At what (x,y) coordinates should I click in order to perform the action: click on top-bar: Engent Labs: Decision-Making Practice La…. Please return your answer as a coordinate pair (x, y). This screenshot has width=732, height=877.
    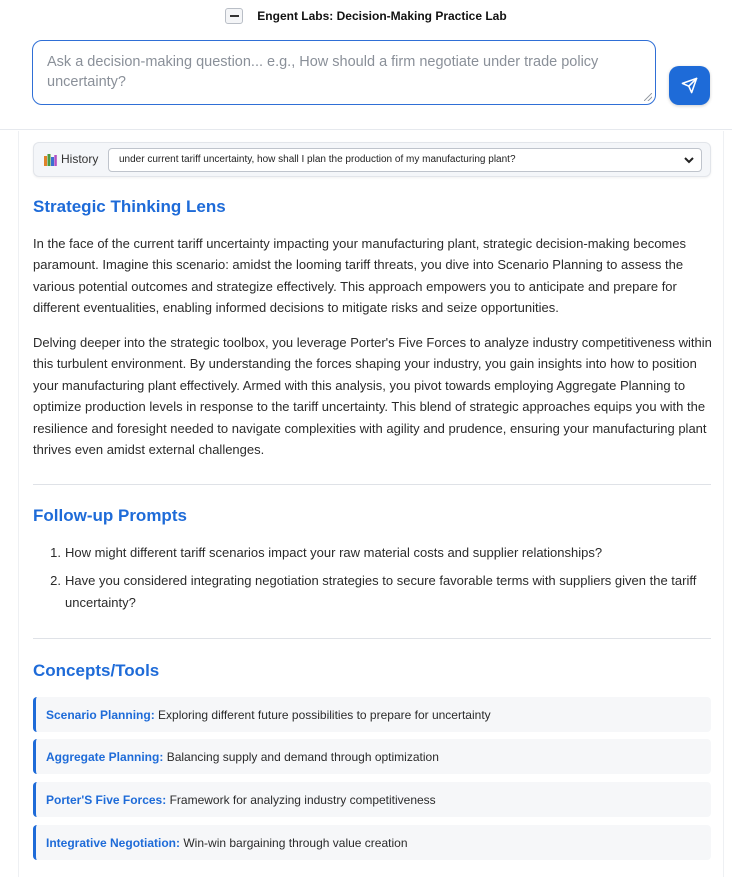
    Looking at the image, I should click on (366, 65).